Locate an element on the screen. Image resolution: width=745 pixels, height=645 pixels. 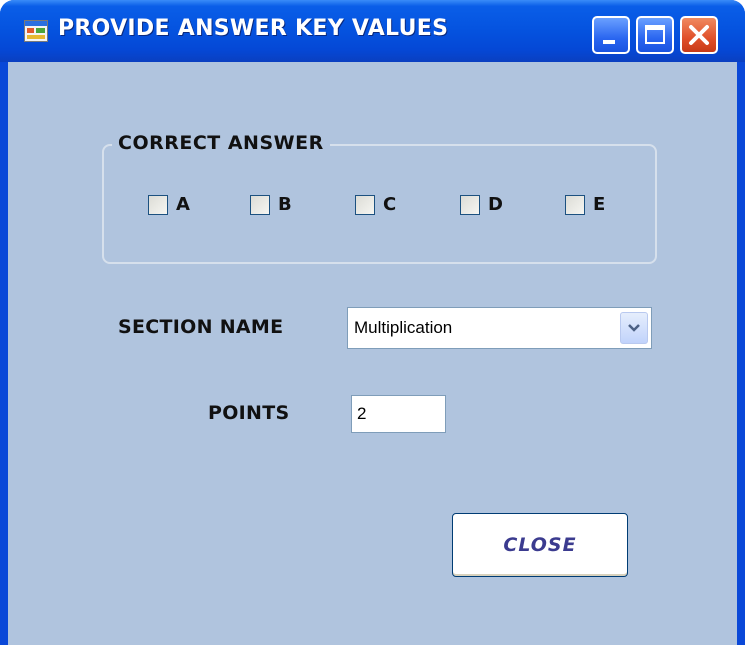
checkbox-label: C is located at coordinates (390, 204).